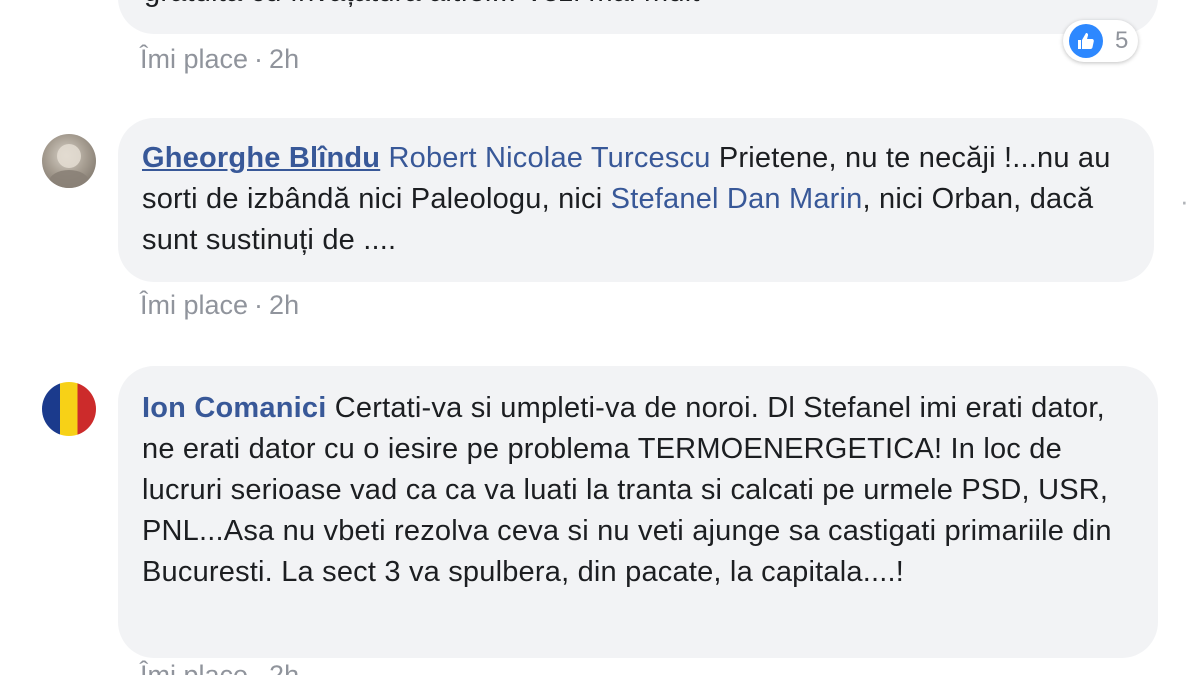 The height and width of the screenshot is (675, 1200). What do you see at coordinates (1086, 41) in the screenshot?
I see `thumbs-up-icon` at bounding box center [1086, 41].